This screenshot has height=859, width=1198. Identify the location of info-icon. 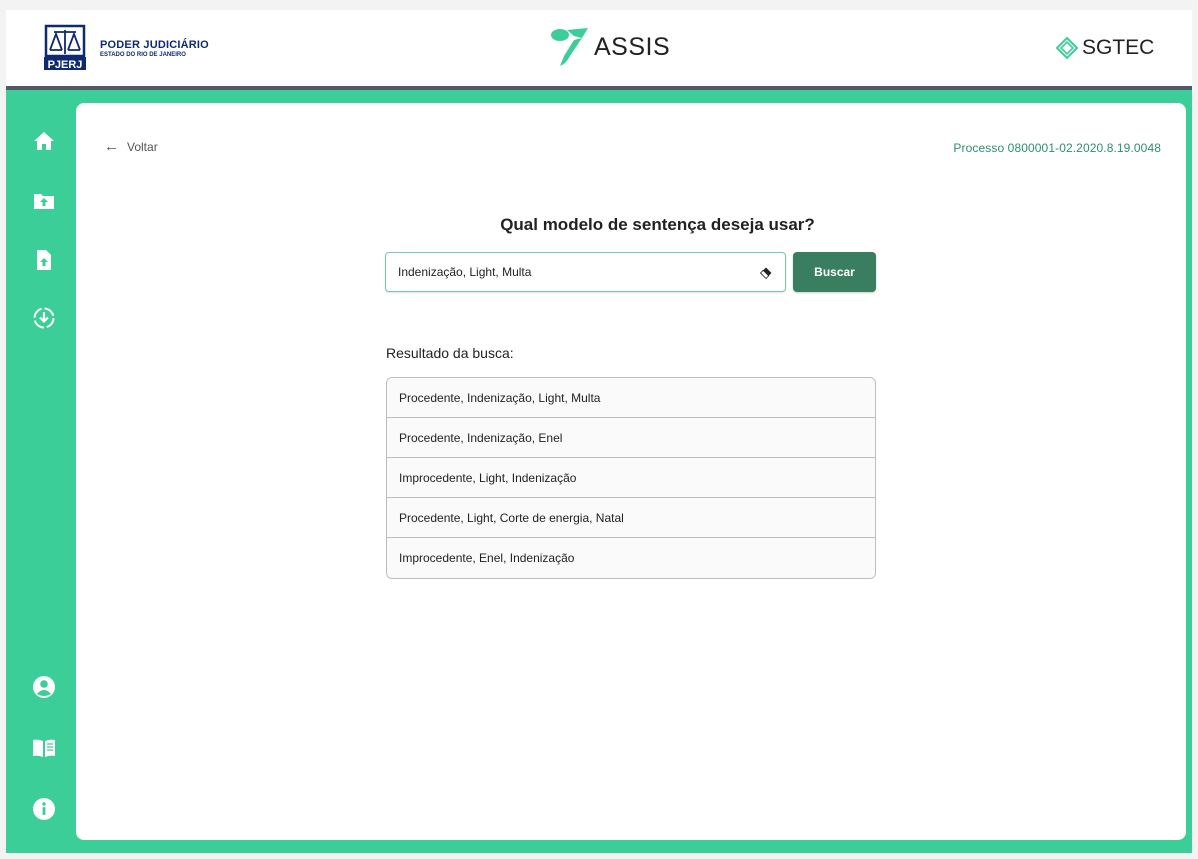
(44, 809).